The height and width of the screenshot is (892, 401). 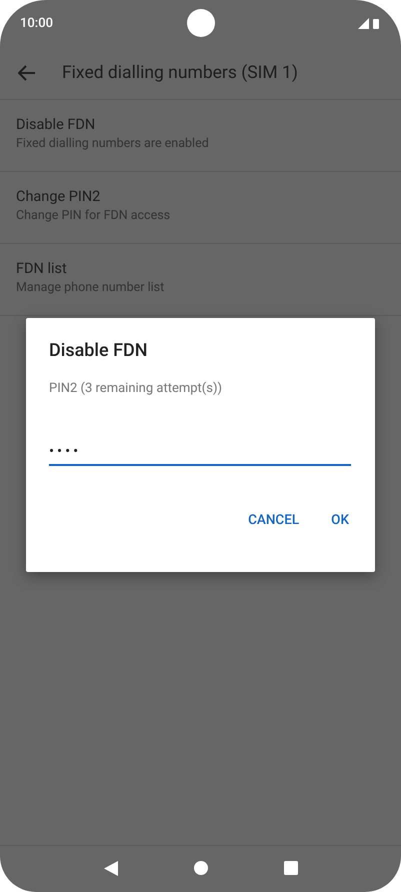 I want to click on back-icon, so click(x=111, y=868).